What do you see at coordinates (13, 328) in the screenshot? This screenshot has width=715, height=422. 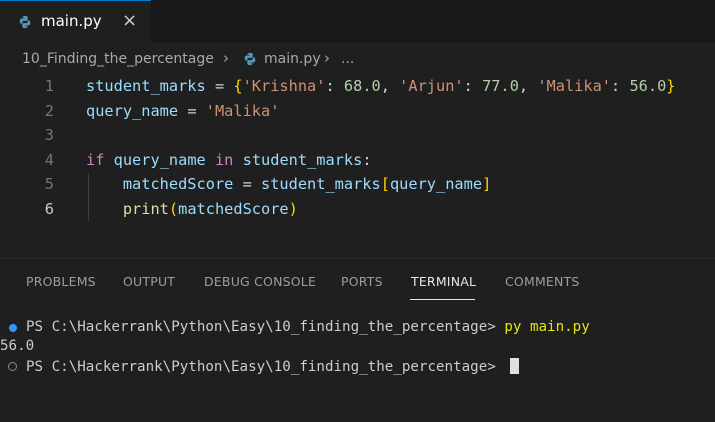 I see `command-success-icon` at bounding box center [13, 328].